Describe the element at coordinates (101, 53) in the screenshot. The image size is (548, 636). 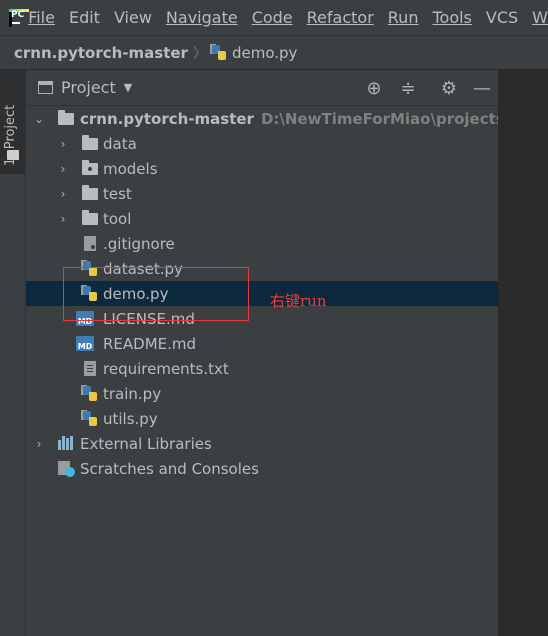
I see `breadcrumb-project: crnn.pytorch-master` at that location.